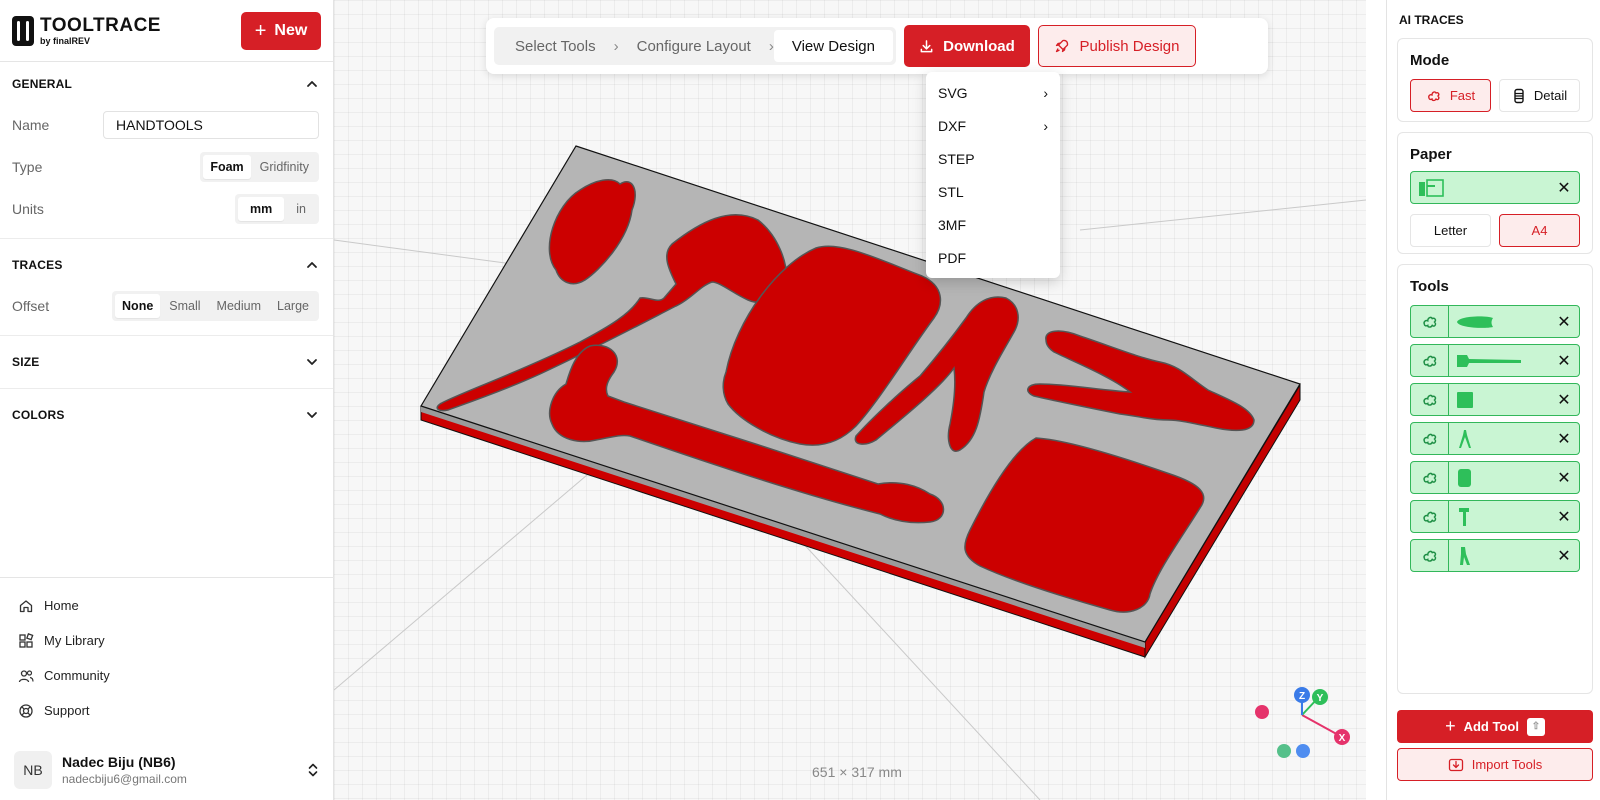  What do you see at coordinates (1303, 751) in the screenshot?
I see `axis-neg-z-dot` at bounding box center [1303, 751].